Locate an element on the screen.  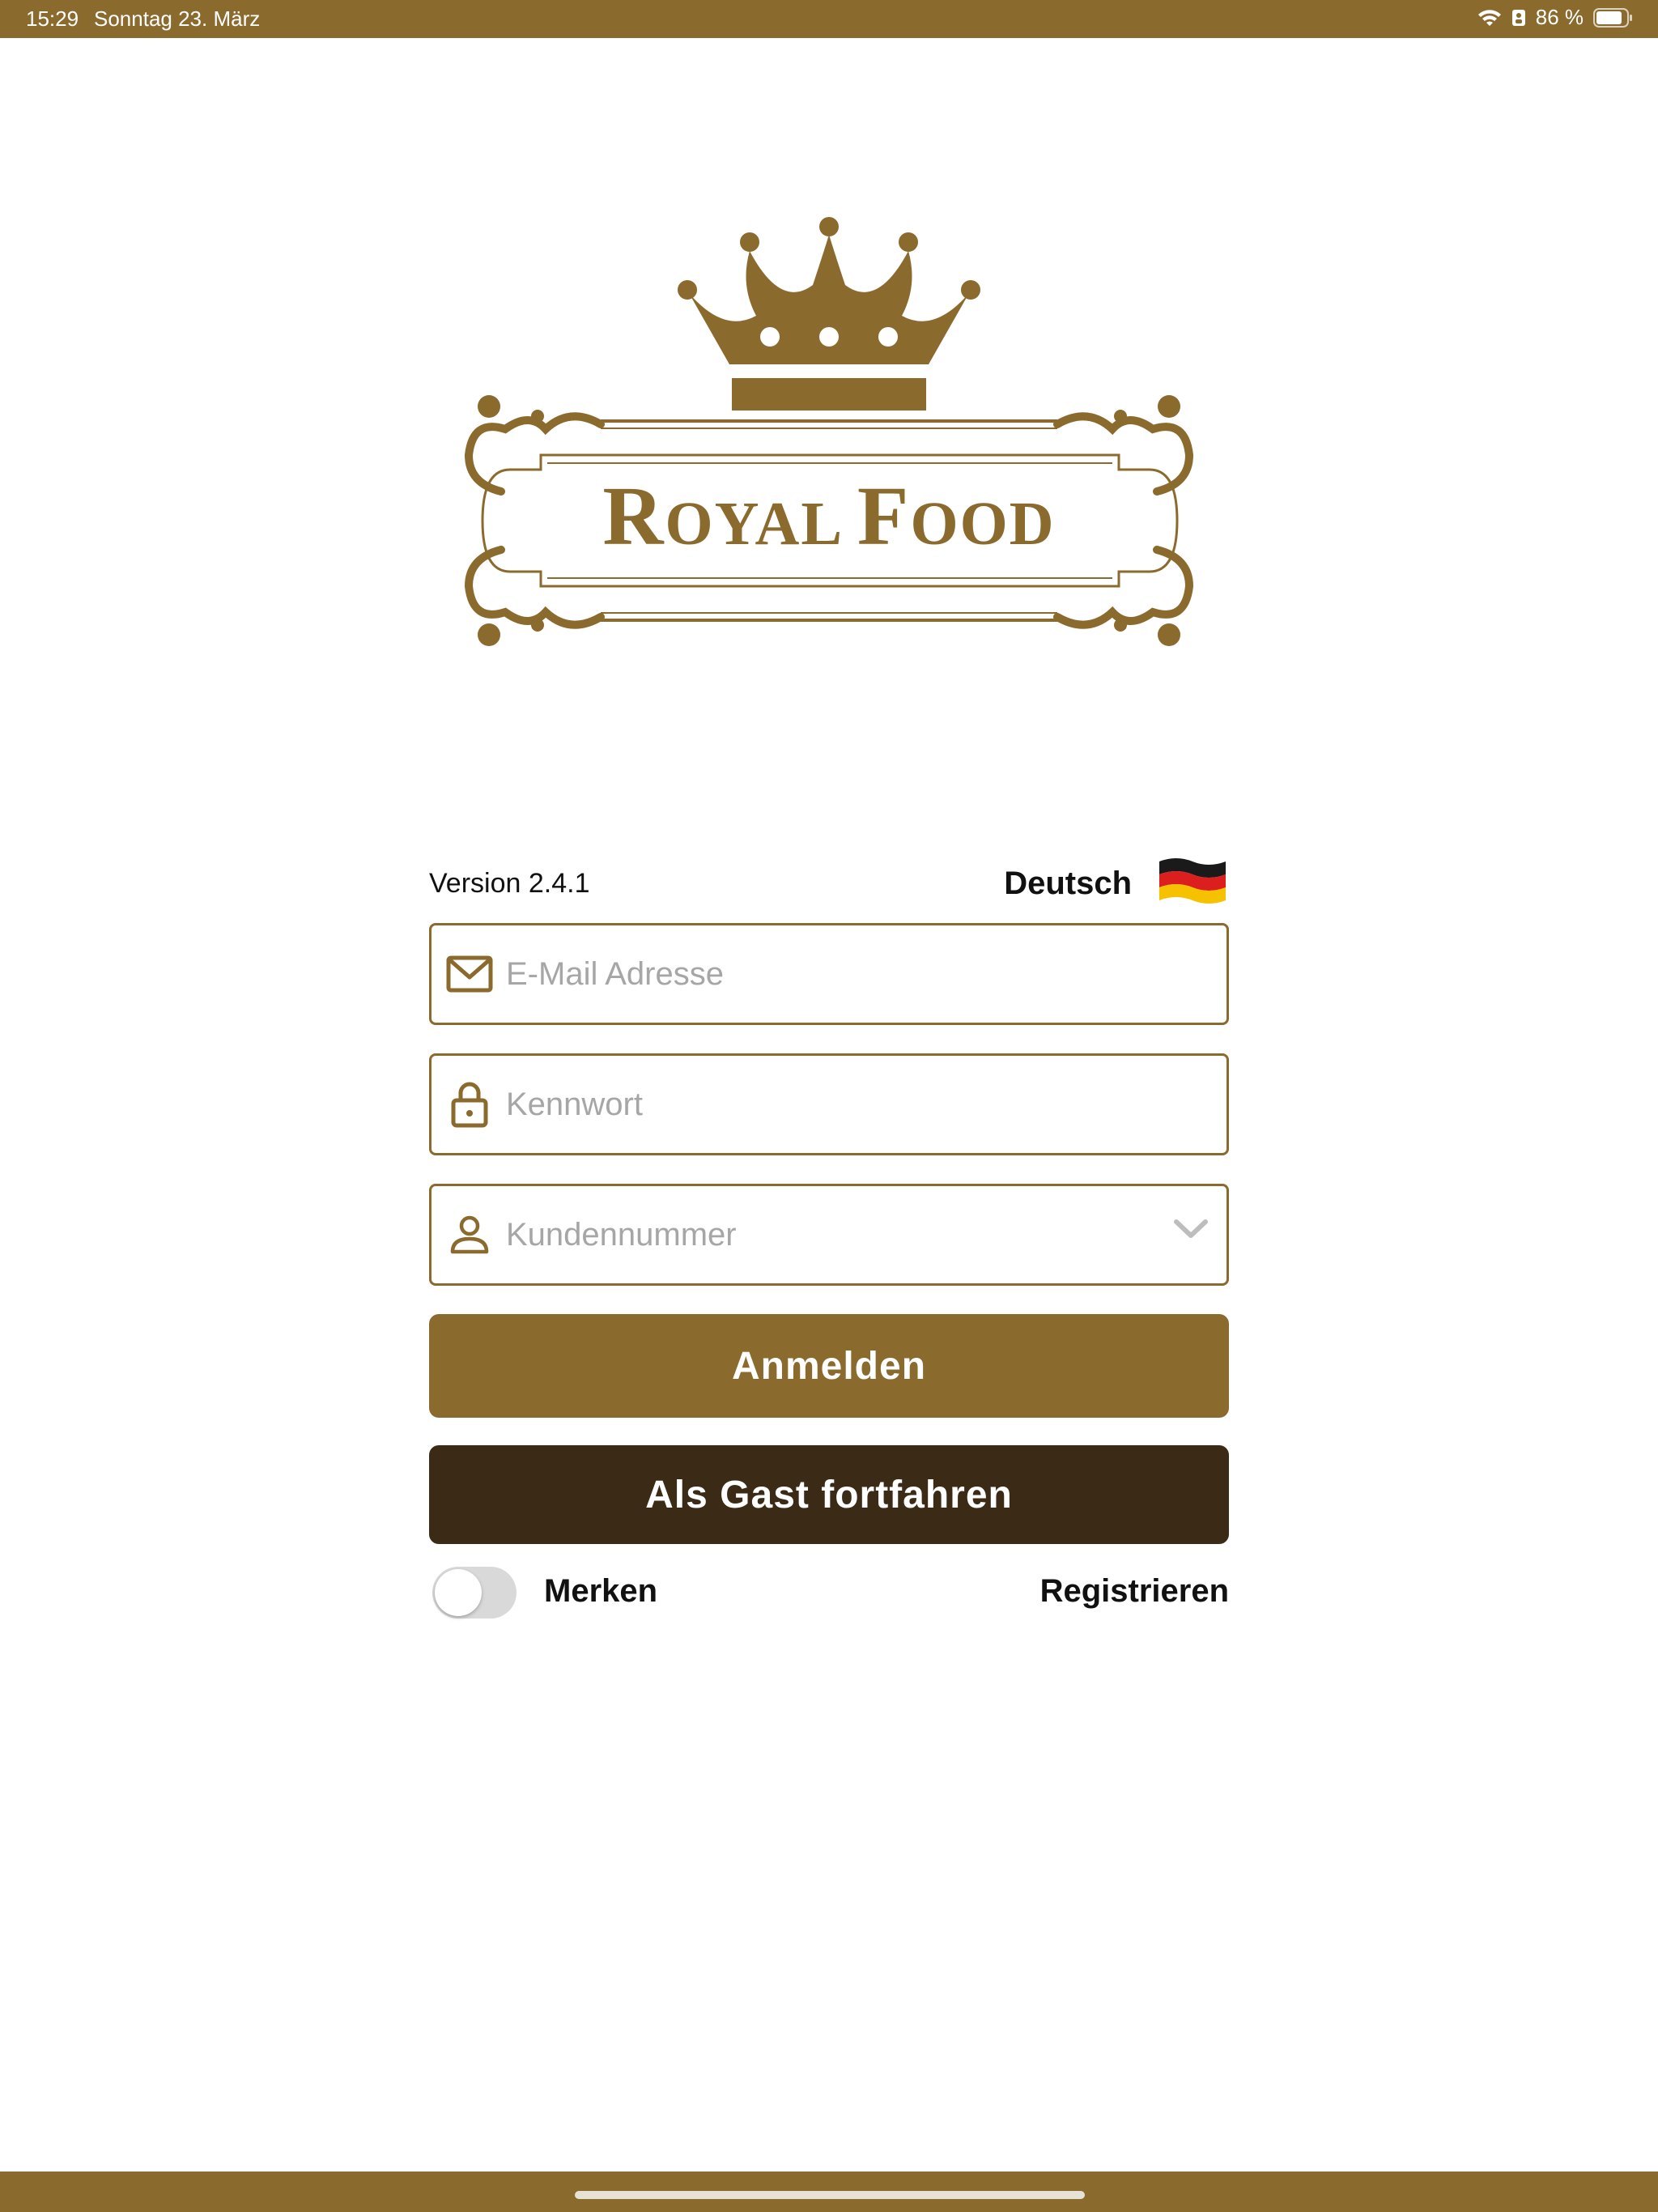
status-bar: 15:29 Sonntag 23. März 86 % is located at coordinates (829, 19).